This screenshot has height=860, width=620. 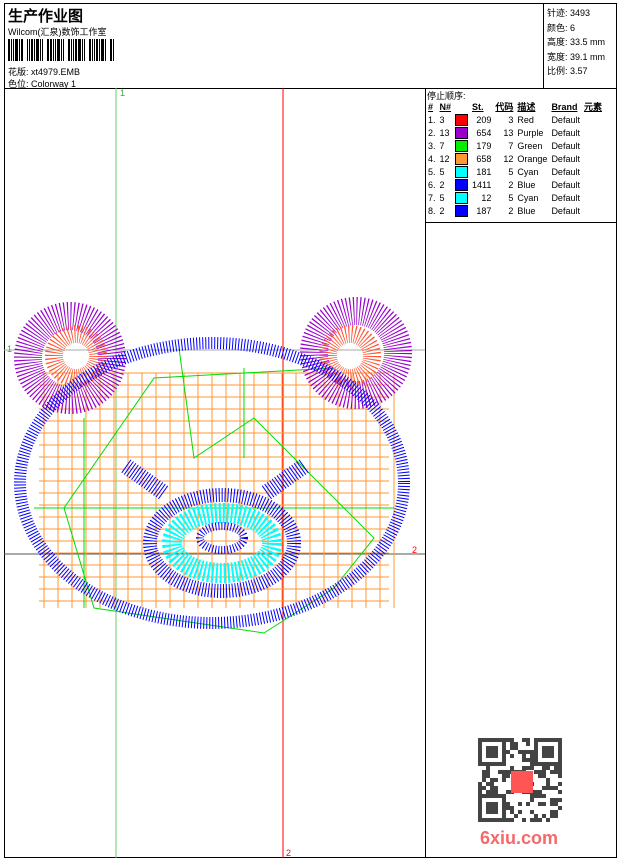 What do you see at coordinates (222, 538) in the screenshot?
I see `nose` at bounding box center [222, 538].